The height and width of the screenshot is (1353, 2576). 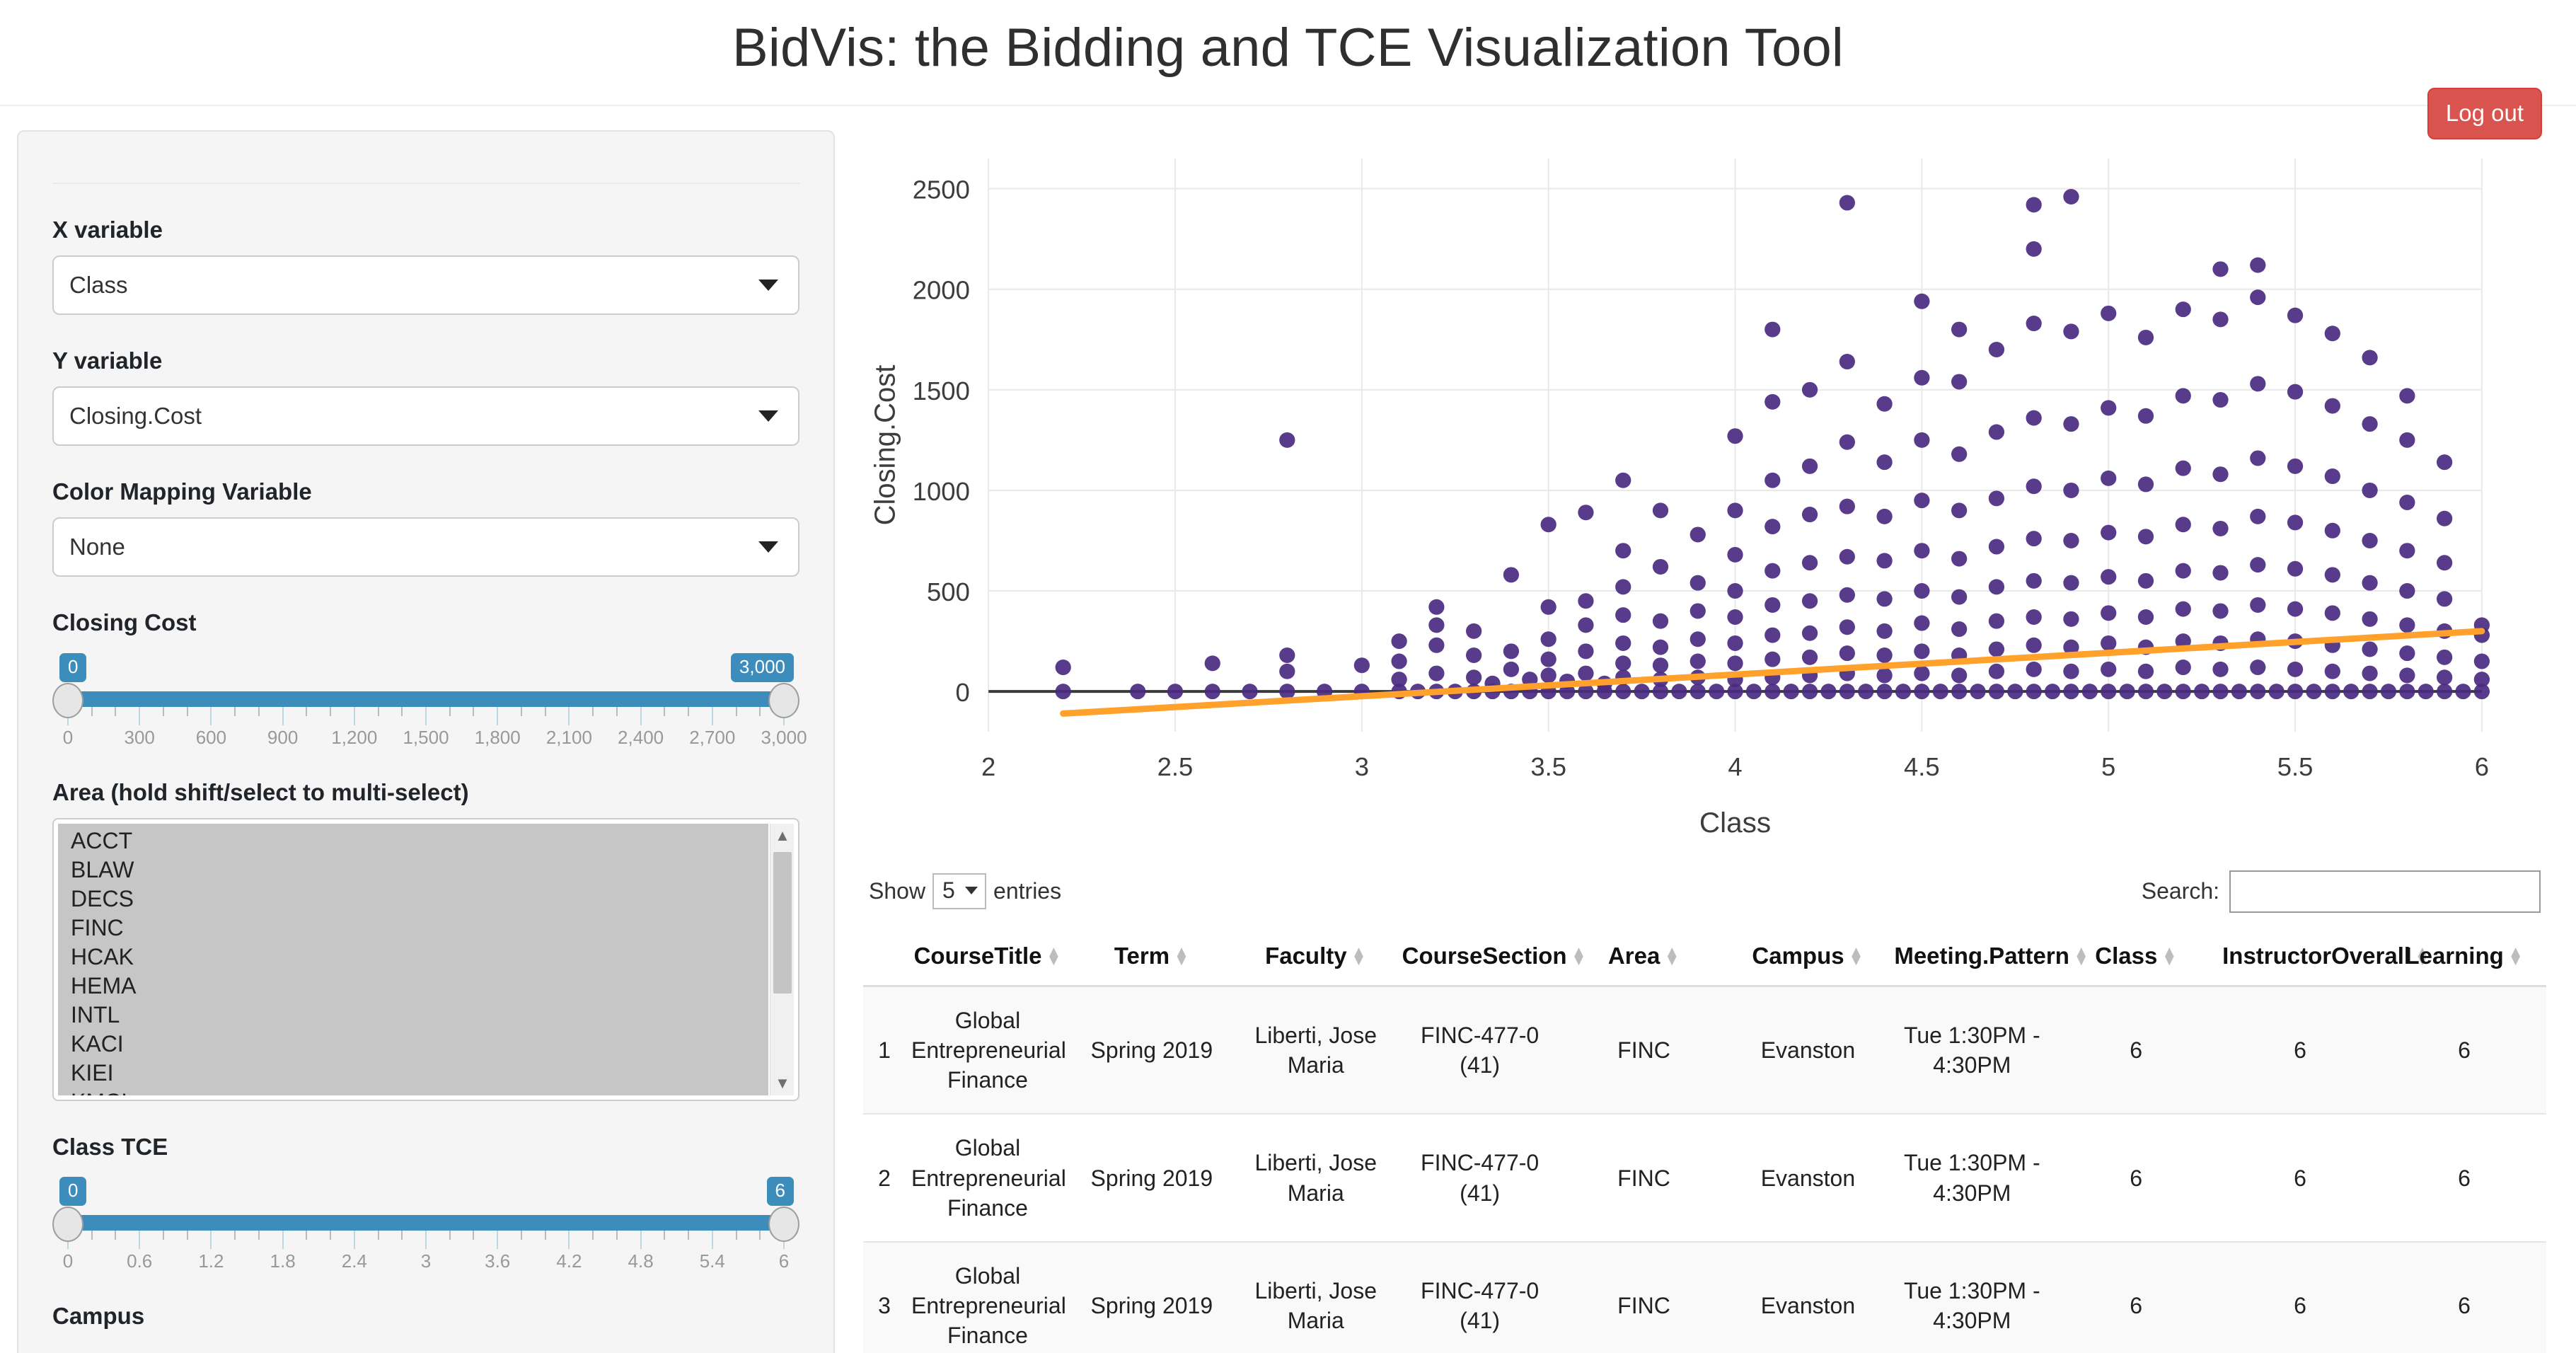 I want to click on slider-scale-label: 1,800, so click(x=497, y=737).